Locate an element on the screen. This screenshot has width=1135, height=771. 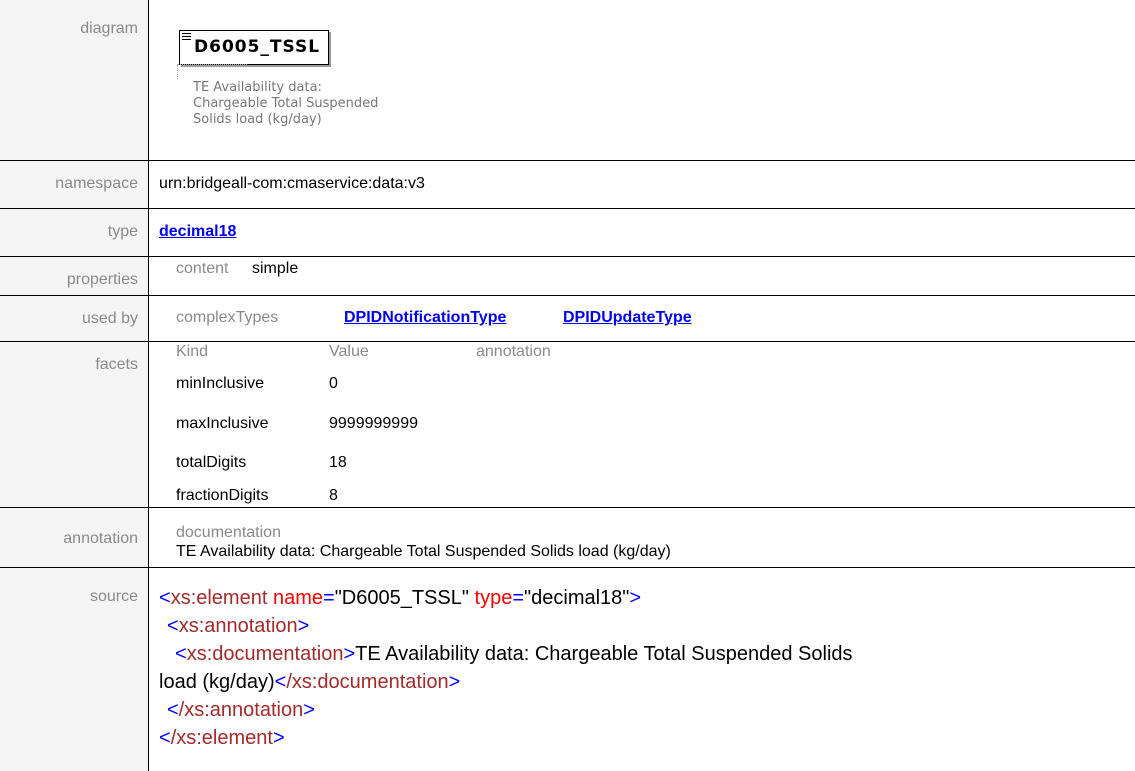
facet-value: 0 is located at coordinates (333, 383).